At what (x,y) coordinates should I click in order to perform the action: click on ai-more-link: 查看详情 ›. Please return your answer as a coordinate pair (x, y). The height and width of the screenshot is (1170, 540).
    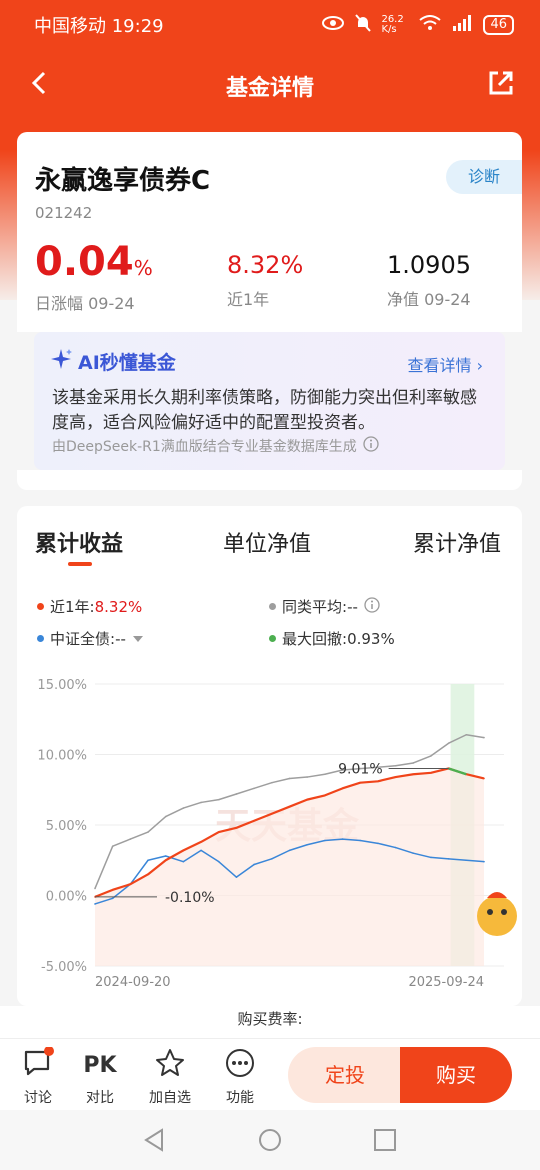
    Looking at the image, I should click on (446, 364).